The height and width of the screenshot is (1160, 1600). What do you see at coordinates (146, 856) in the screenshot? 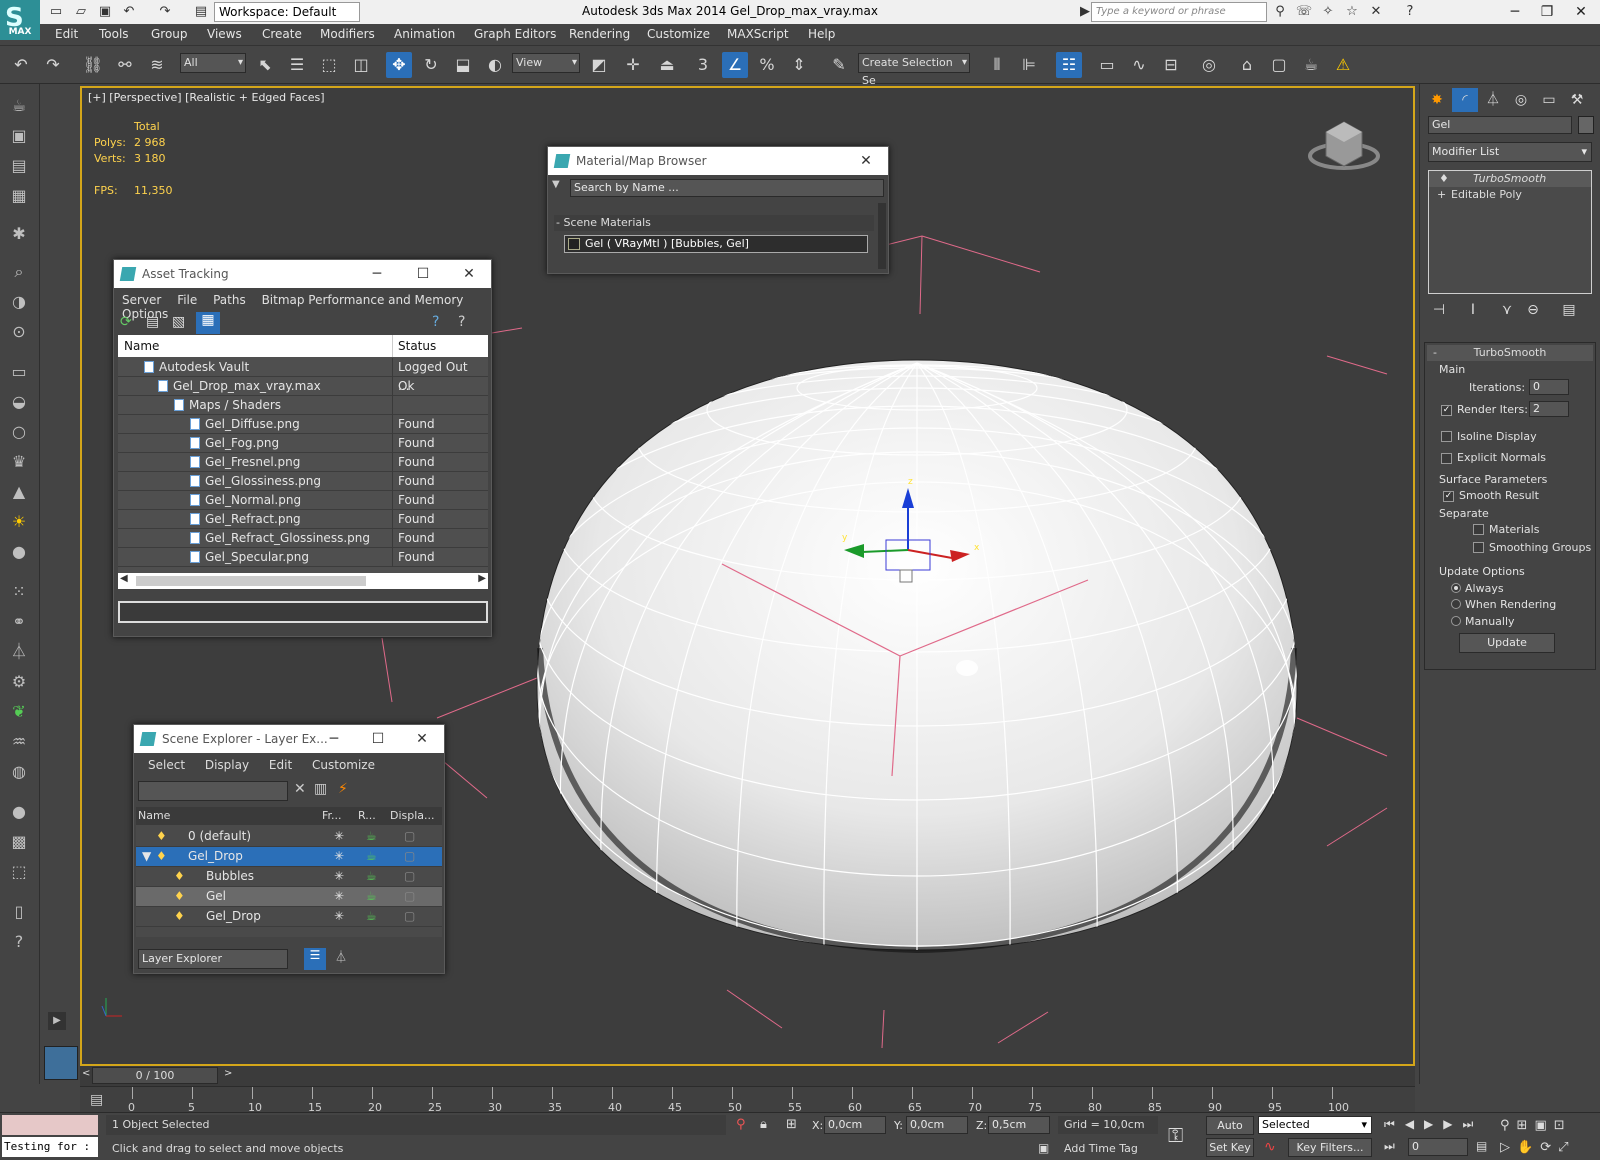
I see `collapse-arrow-icon: ▼` at bounding box center [146, 856].